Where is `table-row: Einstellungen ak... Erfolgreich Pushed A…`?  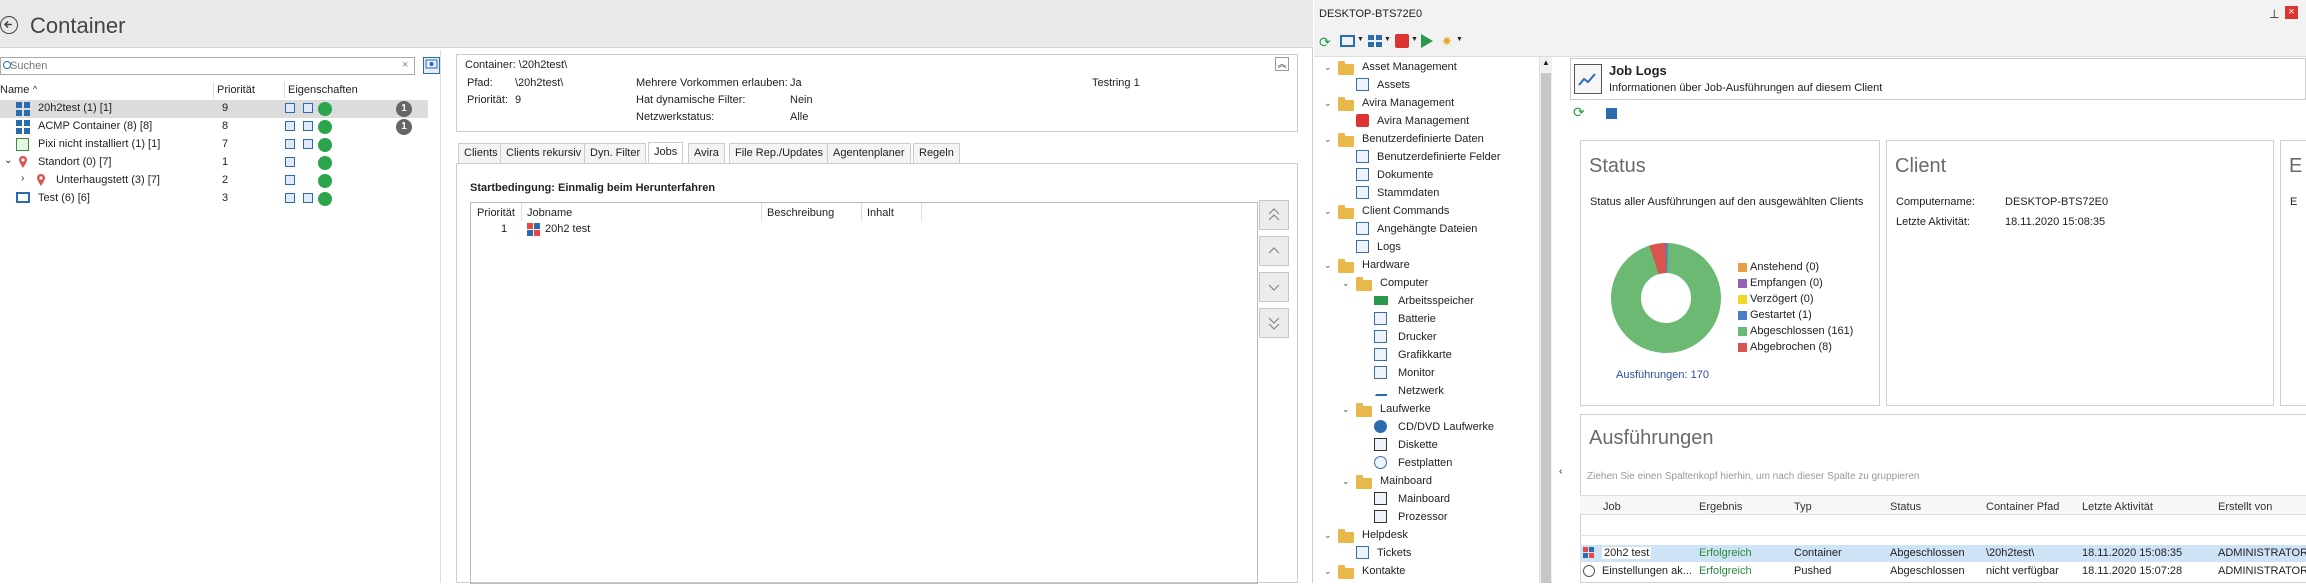 table-row: Einstellungen ak... Erfolgreich Pushed A… is located at coordinates (1943, 571).